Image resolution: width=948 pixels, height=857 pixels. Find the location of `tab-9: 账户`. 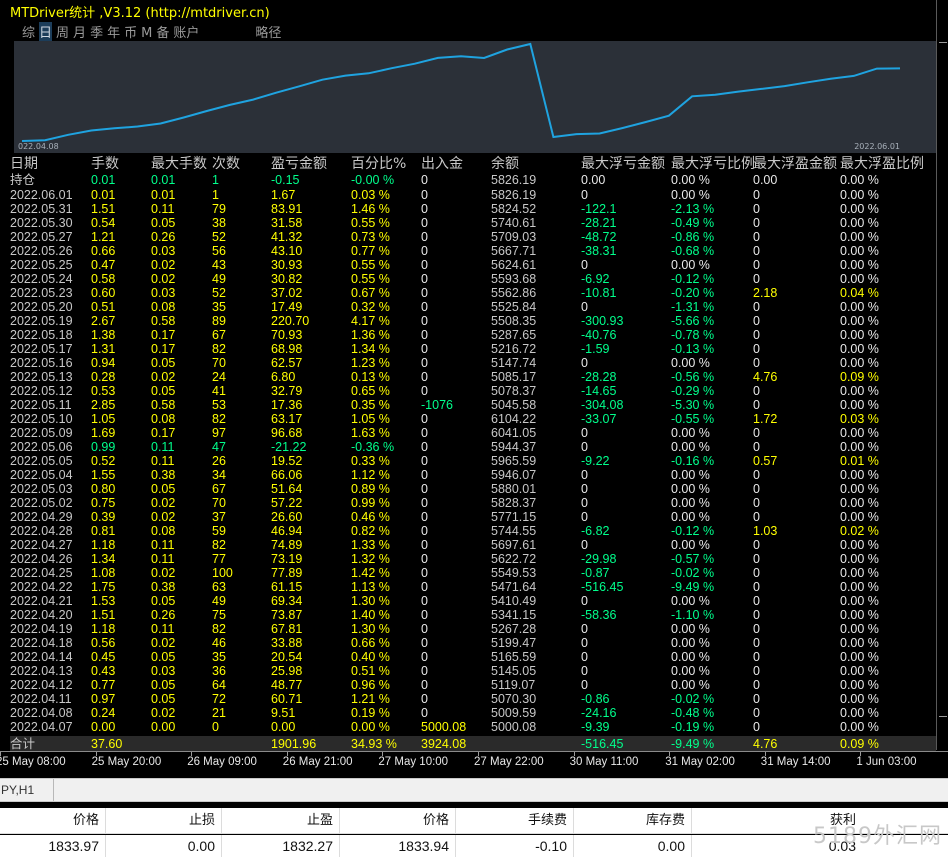

tab-9: 账户 is located at coordinates (186, 31).